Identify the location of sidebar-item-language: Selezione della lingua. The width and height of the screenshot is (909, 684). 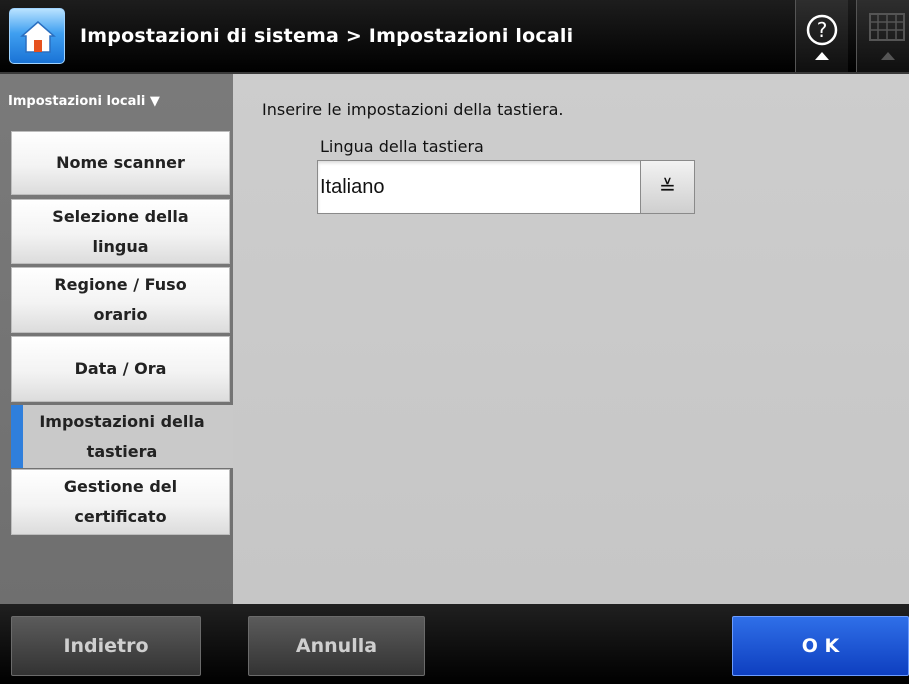
(120, 231).